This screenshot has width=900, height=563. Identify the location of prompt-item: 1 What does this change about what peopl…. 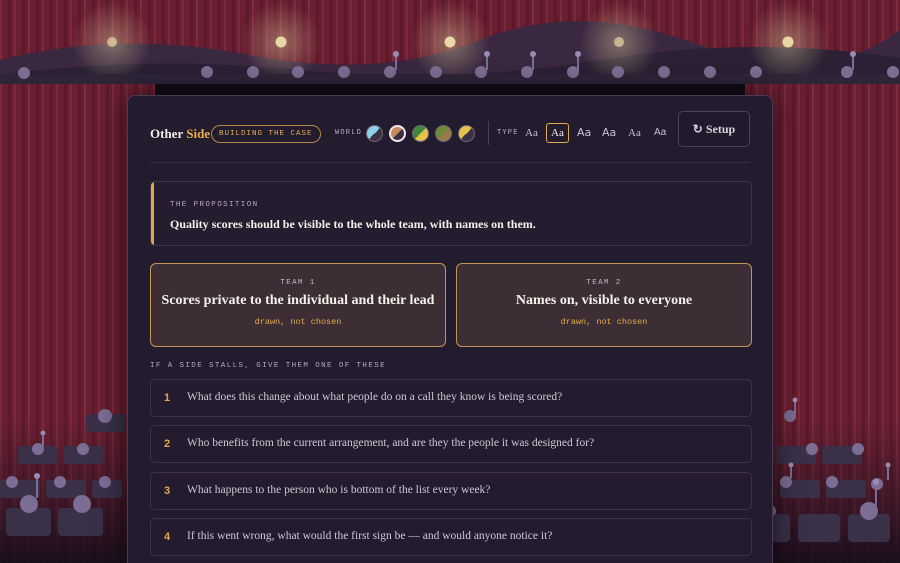
(451, 398).